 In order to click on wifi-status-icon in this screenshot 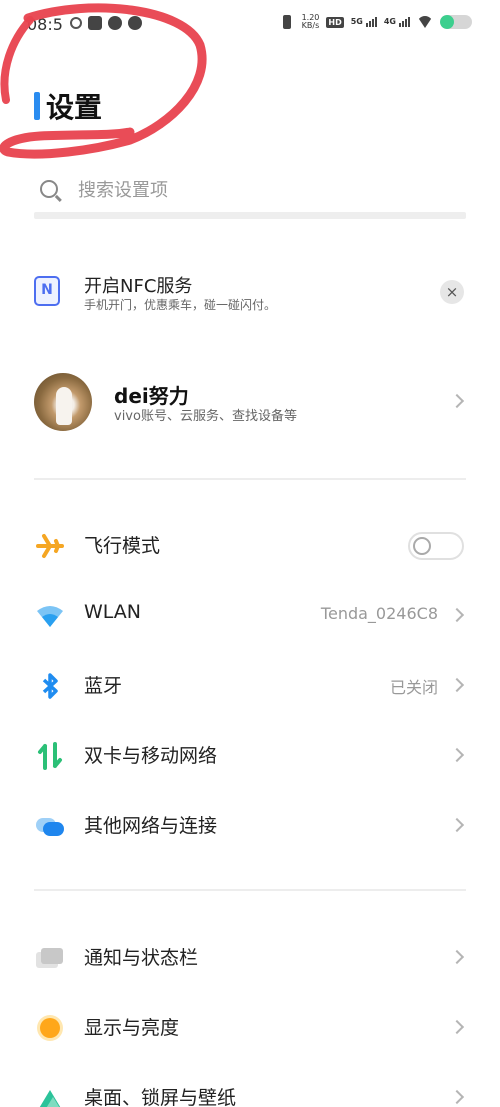, I will do `click(425, 22)`.